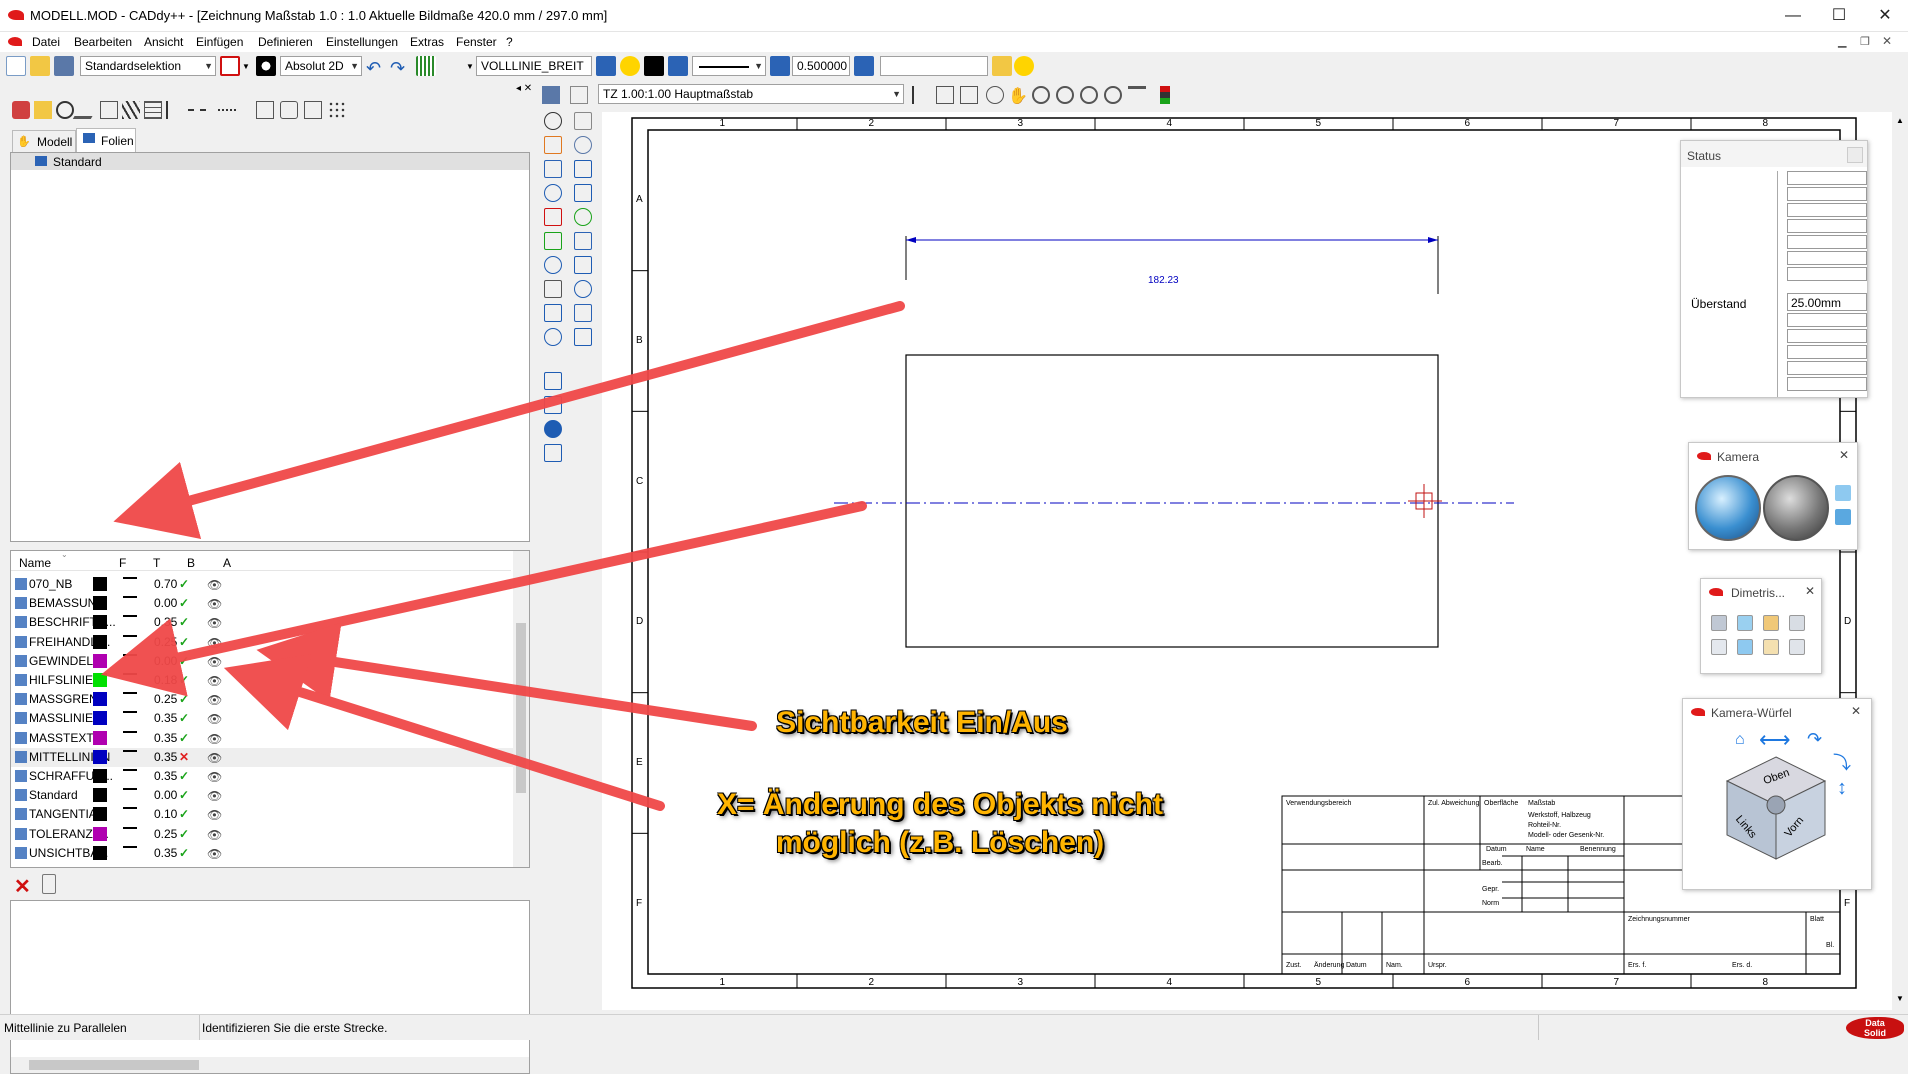 The image size is (1908, 1074). I want to click on layer-row: Standard 0.00 ✓ 👁, so click(266, 795).